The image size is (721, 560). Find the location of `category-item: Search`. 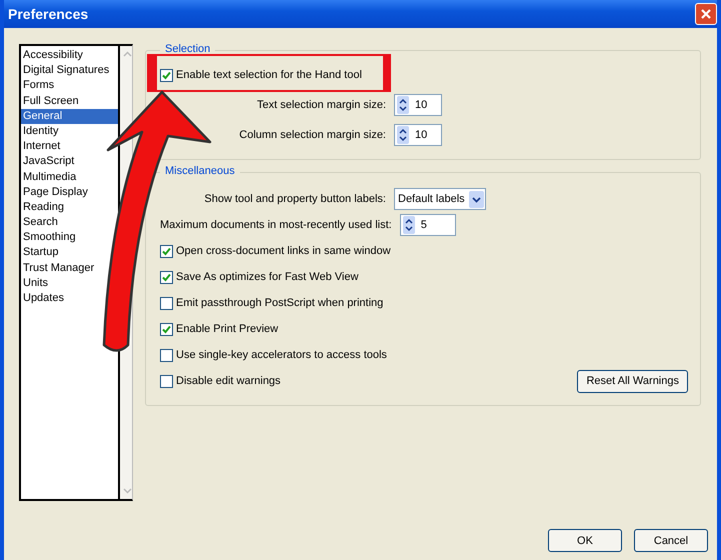

category-item: Search is located at coordinates (40, 222).